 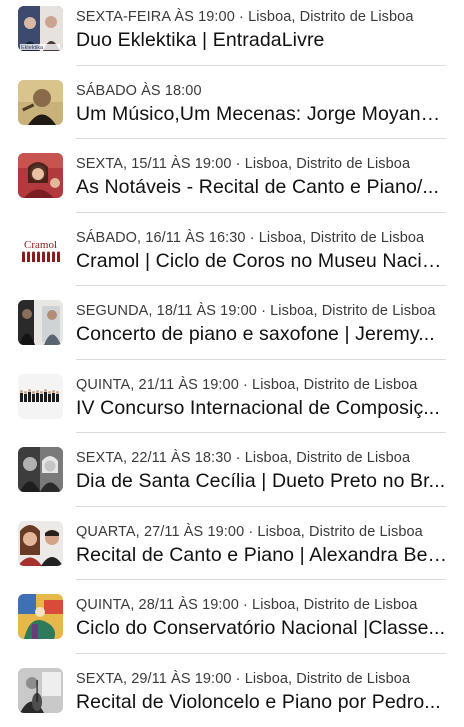 What do you see at coordinates (40, 616) in the screenshot?
I see `abstract-painting-thumbnail` at bounding box center [40, 616].